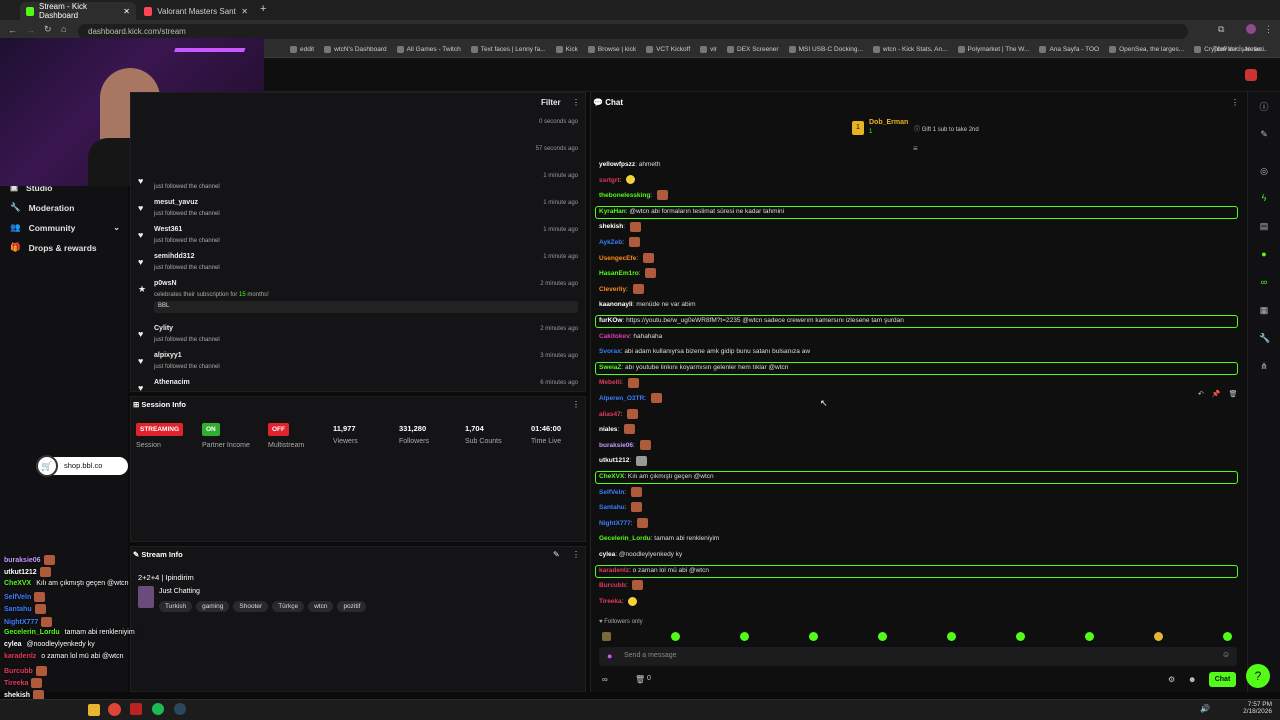 Image resolution: width=1280 pixels, height=720 pixels. What do you see at coordinates (1238, 49) in the screenshot?
I see `bookmark-all: Tüm Yer İşaretleri` at bounding box center [1238, 49].